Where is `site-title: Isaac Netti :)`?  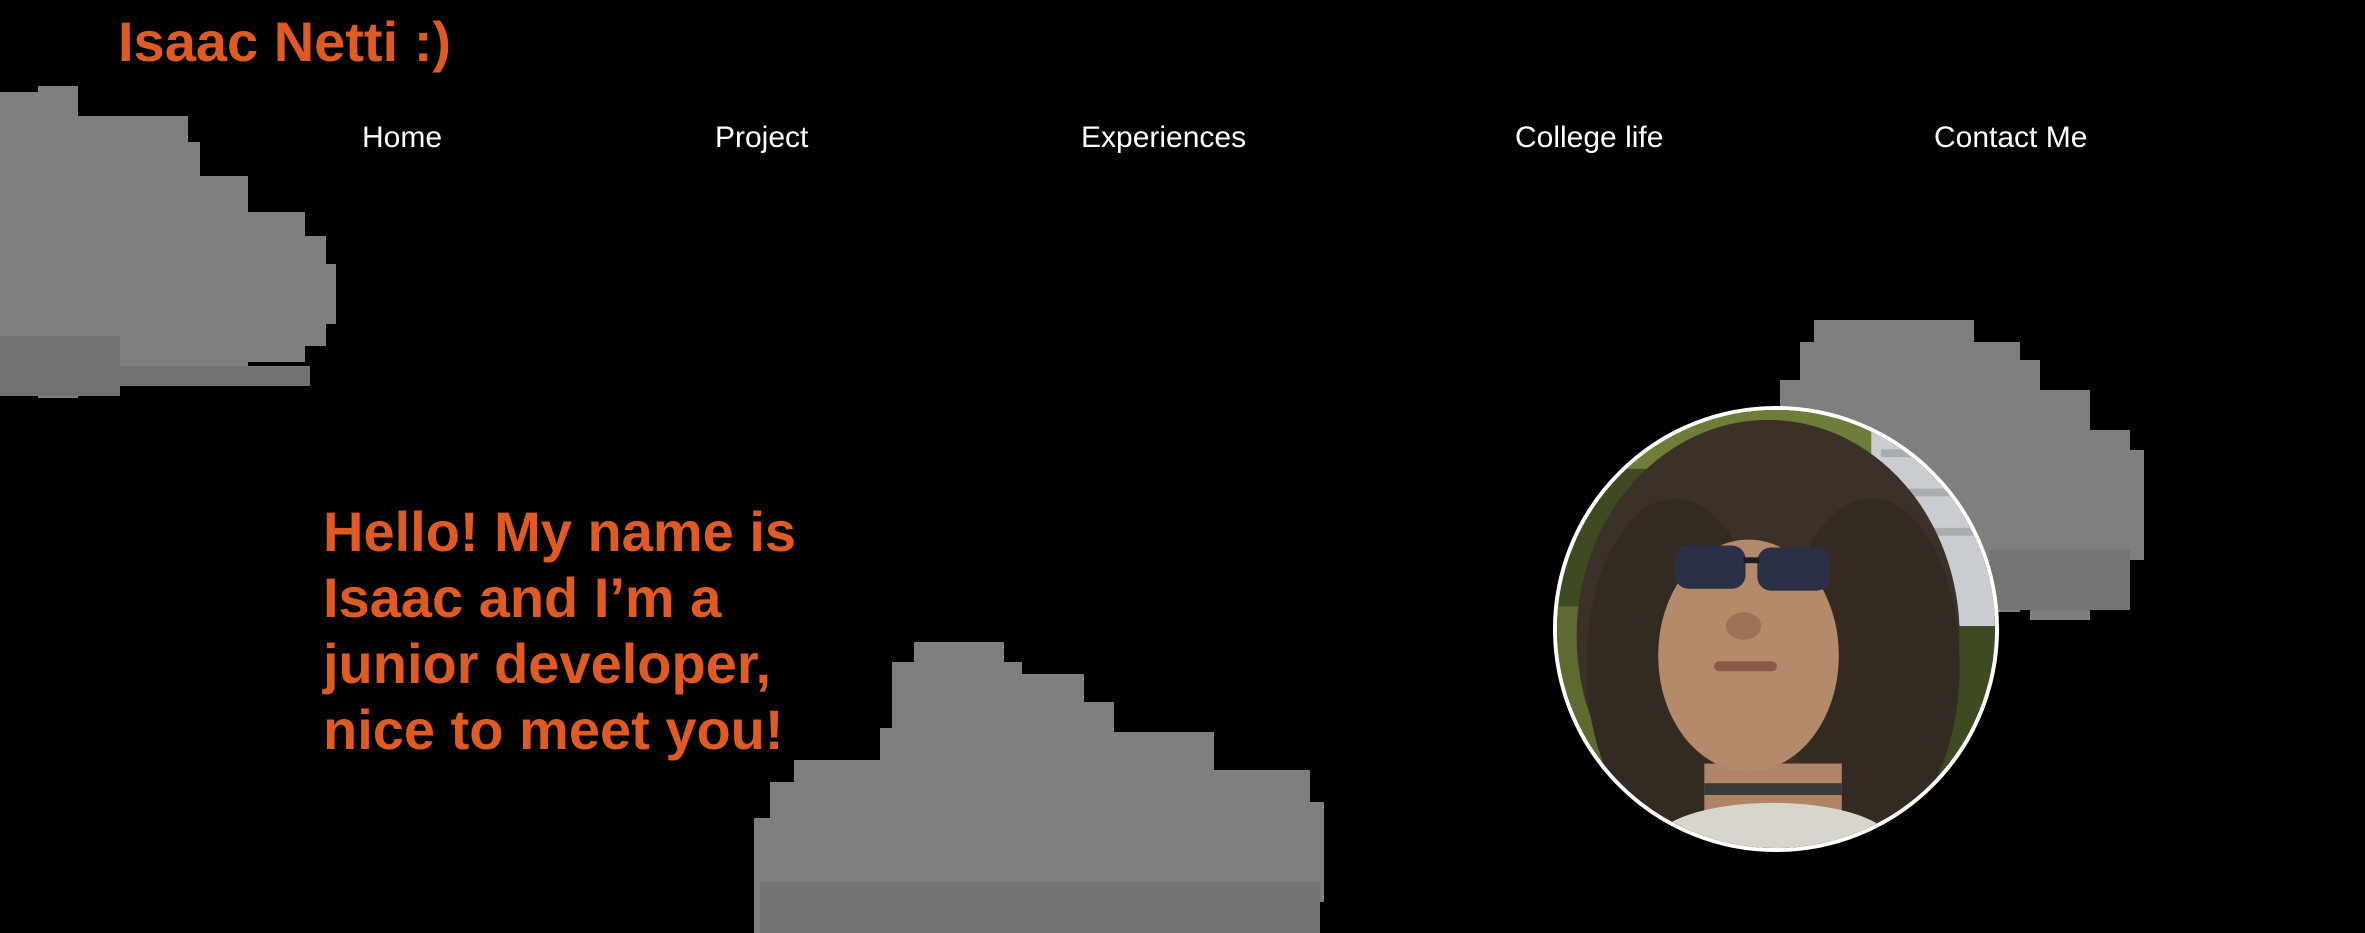 site-title: Isaac Netti :) is located at coordinates (284, 41).